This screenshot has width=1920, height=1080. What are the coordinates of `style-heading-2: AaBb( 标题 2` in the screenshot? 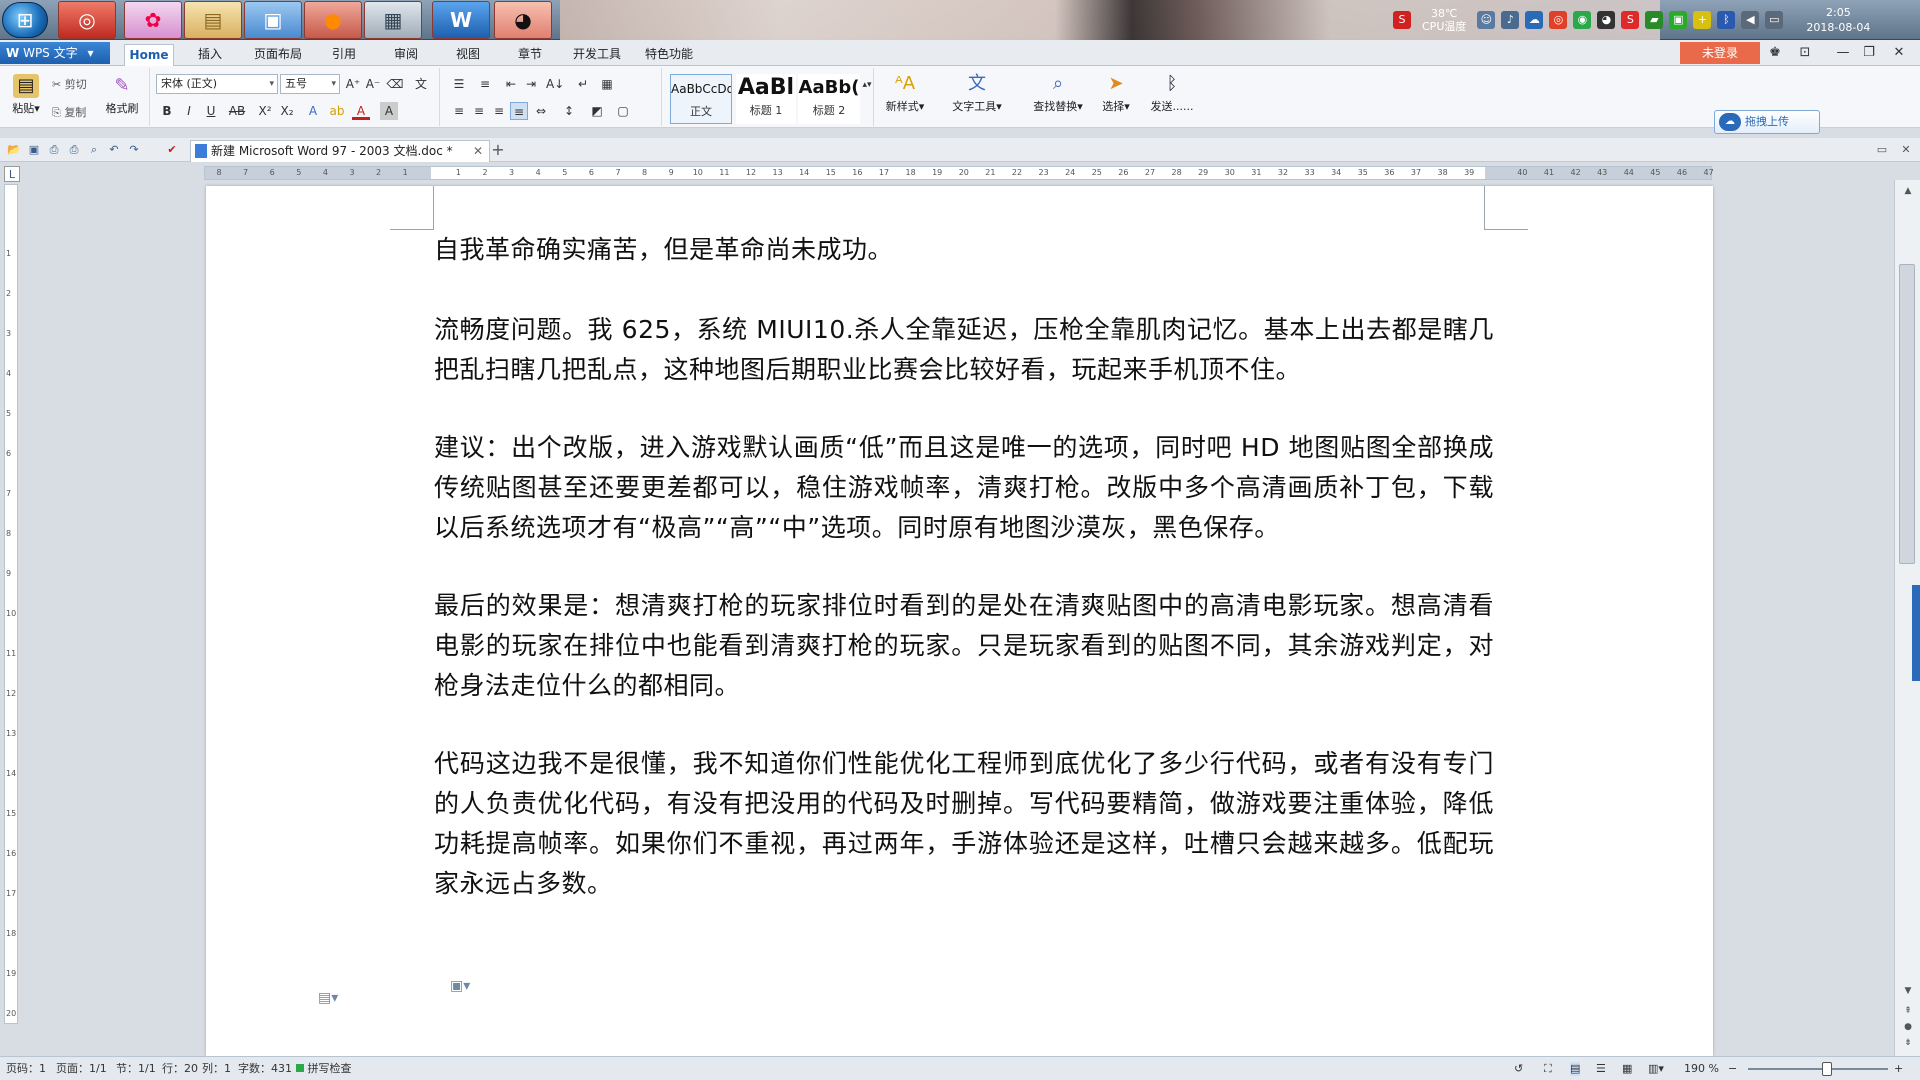 It's located at (829, 99).